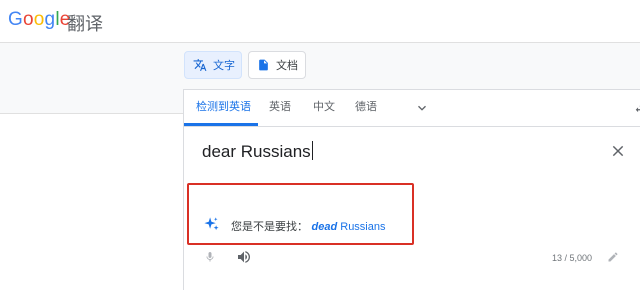  Describe the element at coordinates (613, 257) in the screenshot. I see `pencil-icon` at that location.